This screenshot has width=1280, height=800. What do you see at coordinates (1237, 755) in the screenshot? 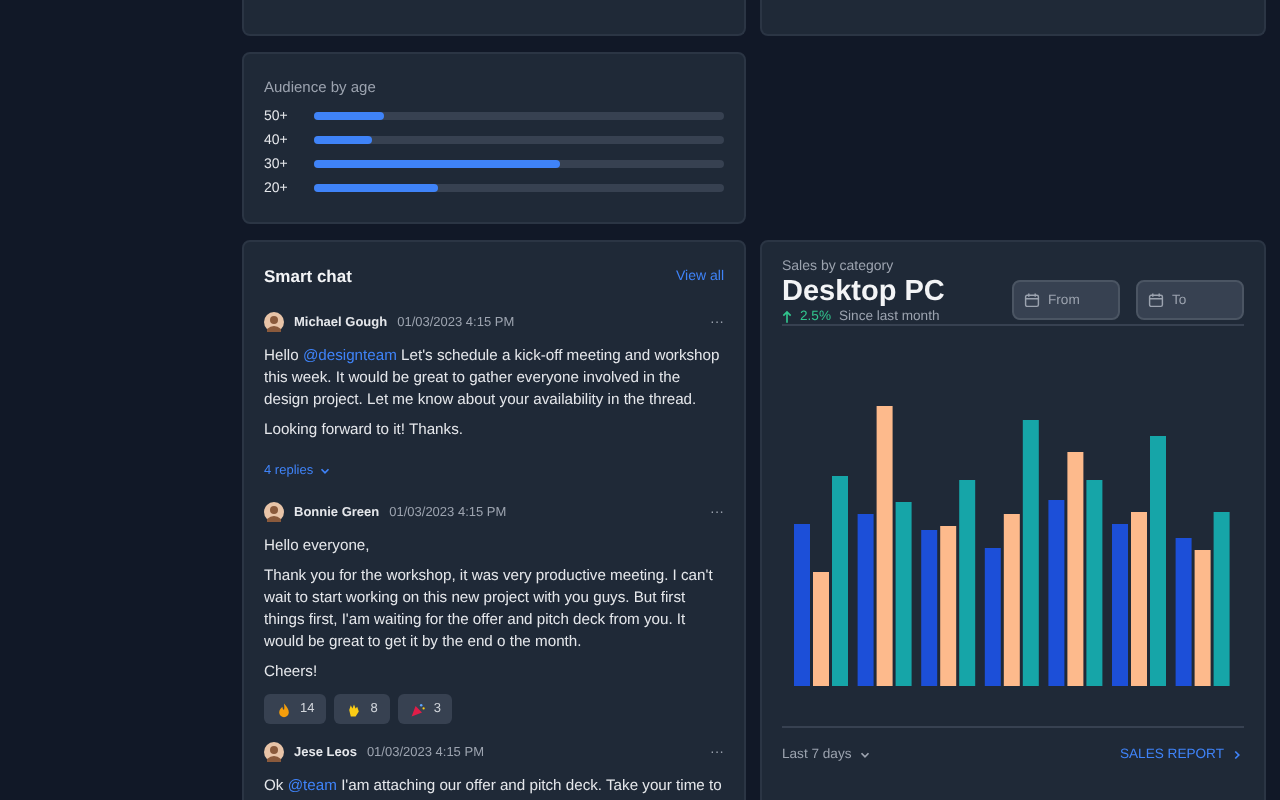
I see `chevron-right-icon` at bounding box center [1237, 755].